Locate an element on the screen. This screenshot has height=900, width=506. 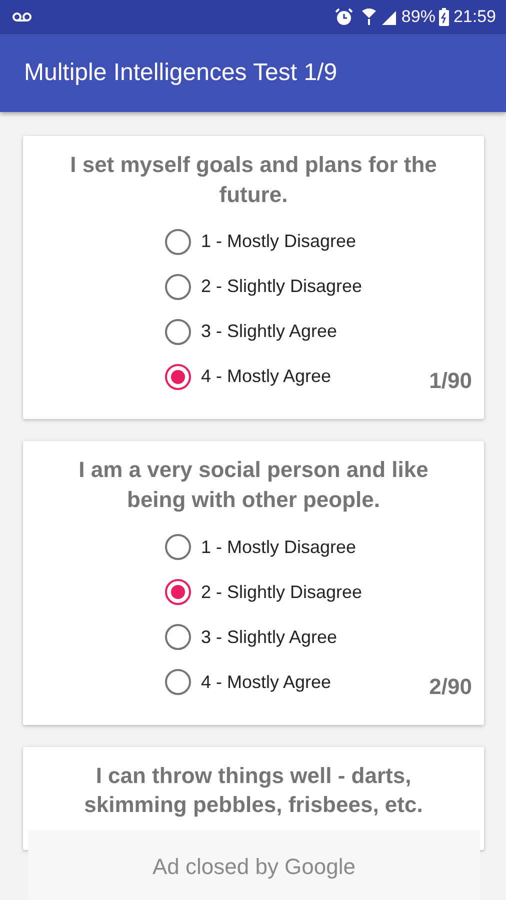
wifi-icon is located at coordinates (369, 17).